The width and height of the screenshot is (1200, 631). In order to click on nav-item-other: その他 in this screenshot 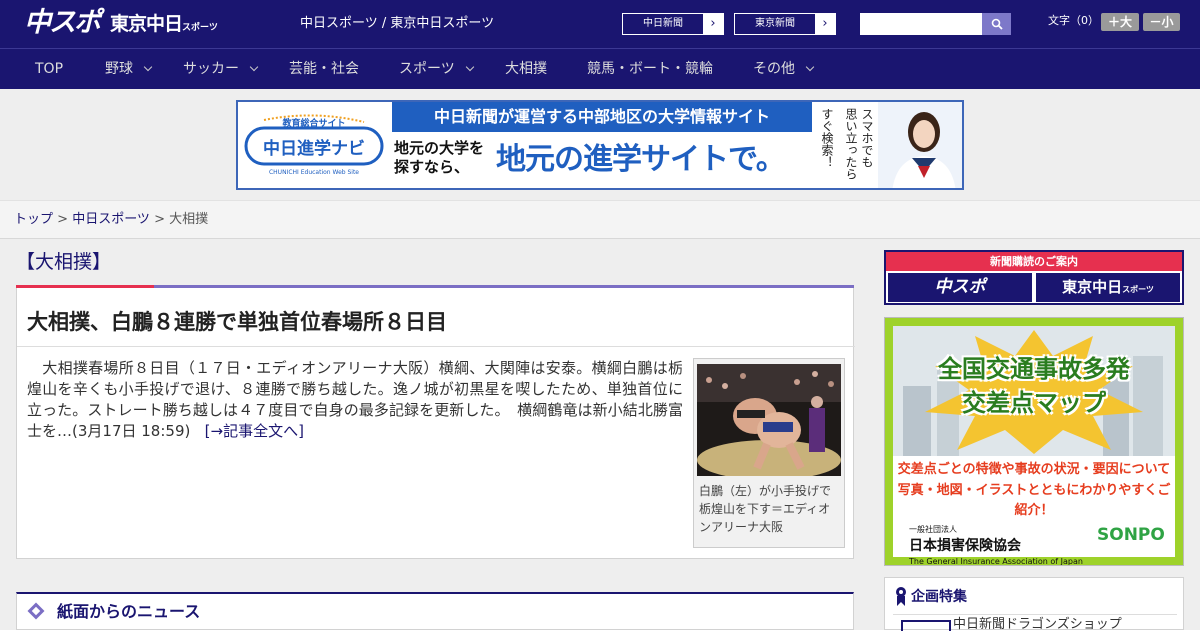, I will do `click(784, 69)`.